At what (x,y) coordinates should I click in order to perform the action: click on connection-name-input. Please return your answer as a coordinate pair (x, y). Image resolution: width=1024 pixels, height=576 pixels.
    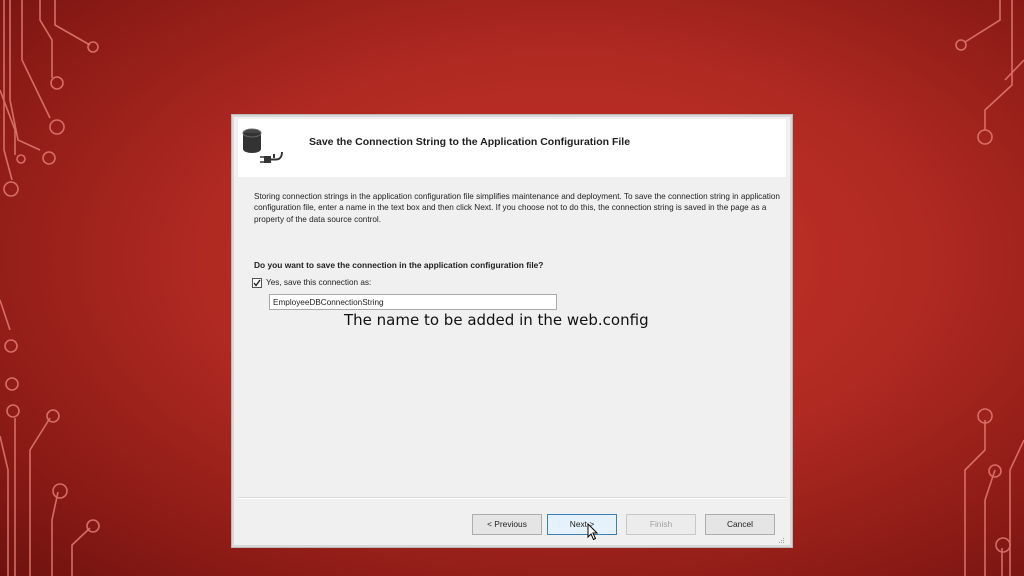
    Looking at the image, I should click on (413, 302).